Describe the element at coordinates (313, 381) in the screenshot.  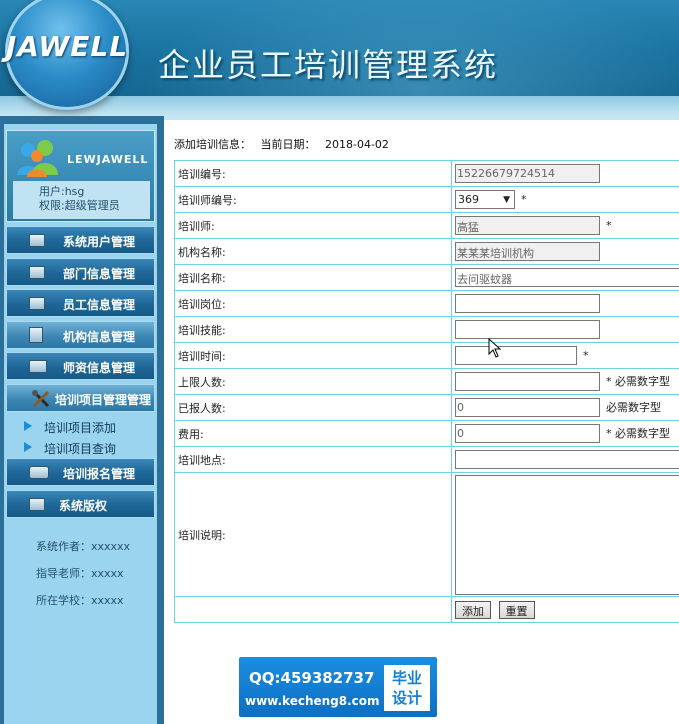
I see `field-label: 上限人数:` at that location.